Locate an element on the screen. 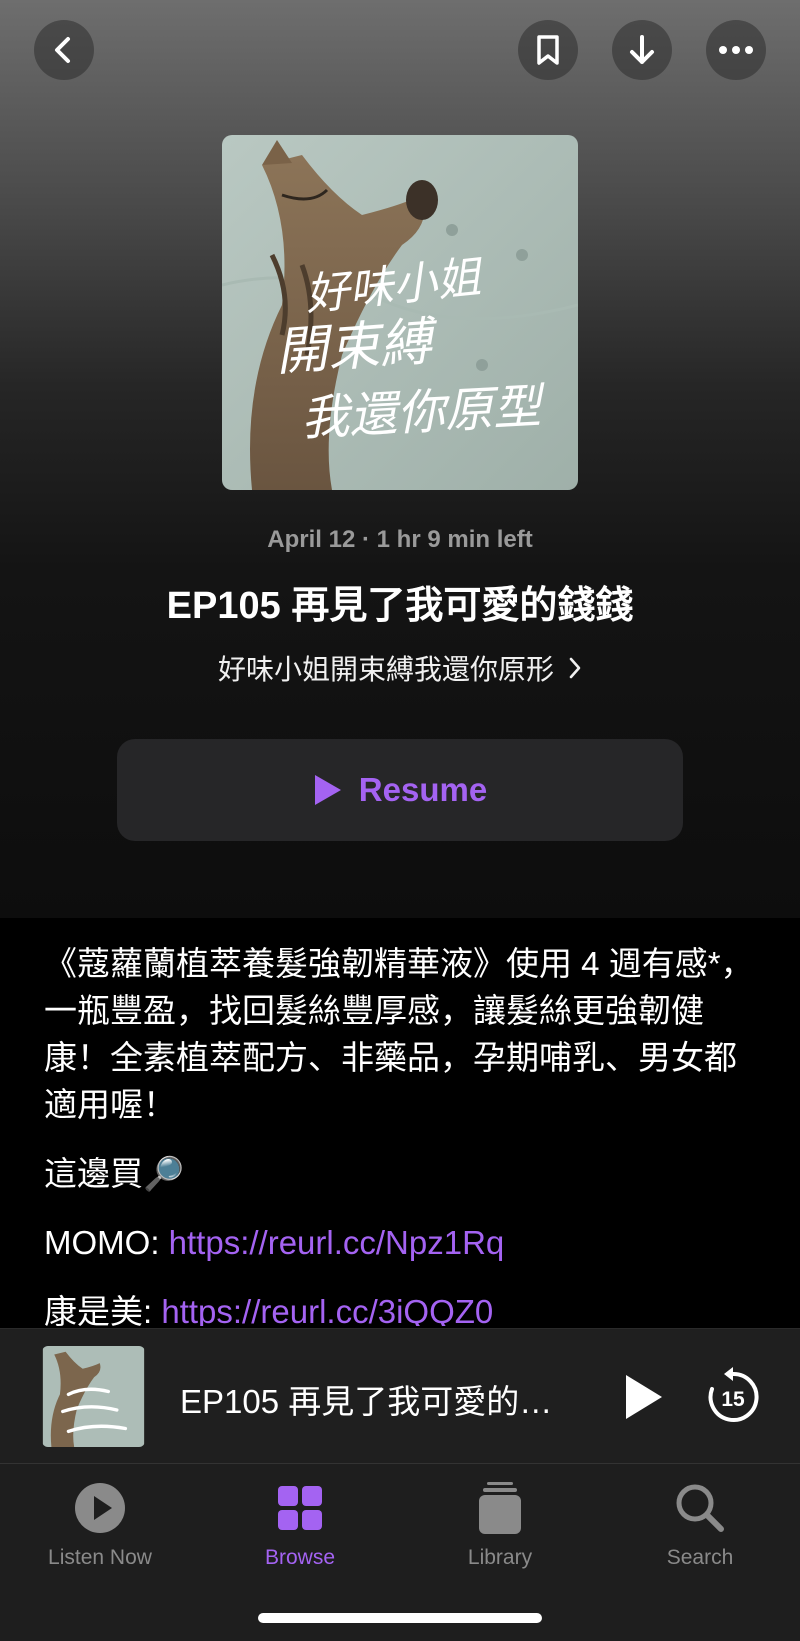  kangshimei-link: https://reurl.cc/3iQQZ0 is located at coordinates (327, 1309).